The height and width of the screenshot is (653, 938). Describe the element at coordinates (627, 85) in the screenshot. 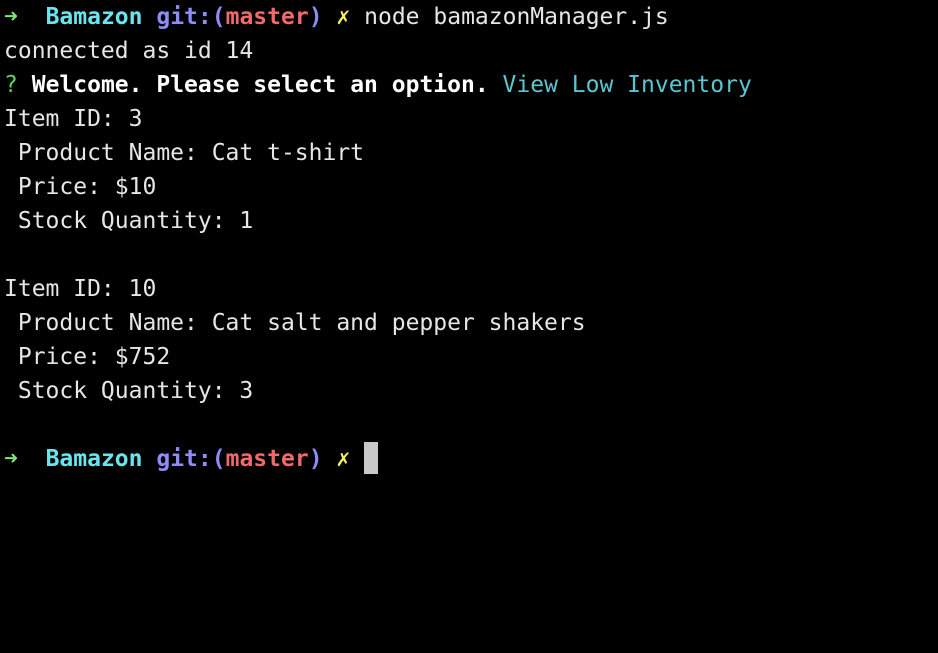

I see `selected-answer: View Low Inventory` at that location.